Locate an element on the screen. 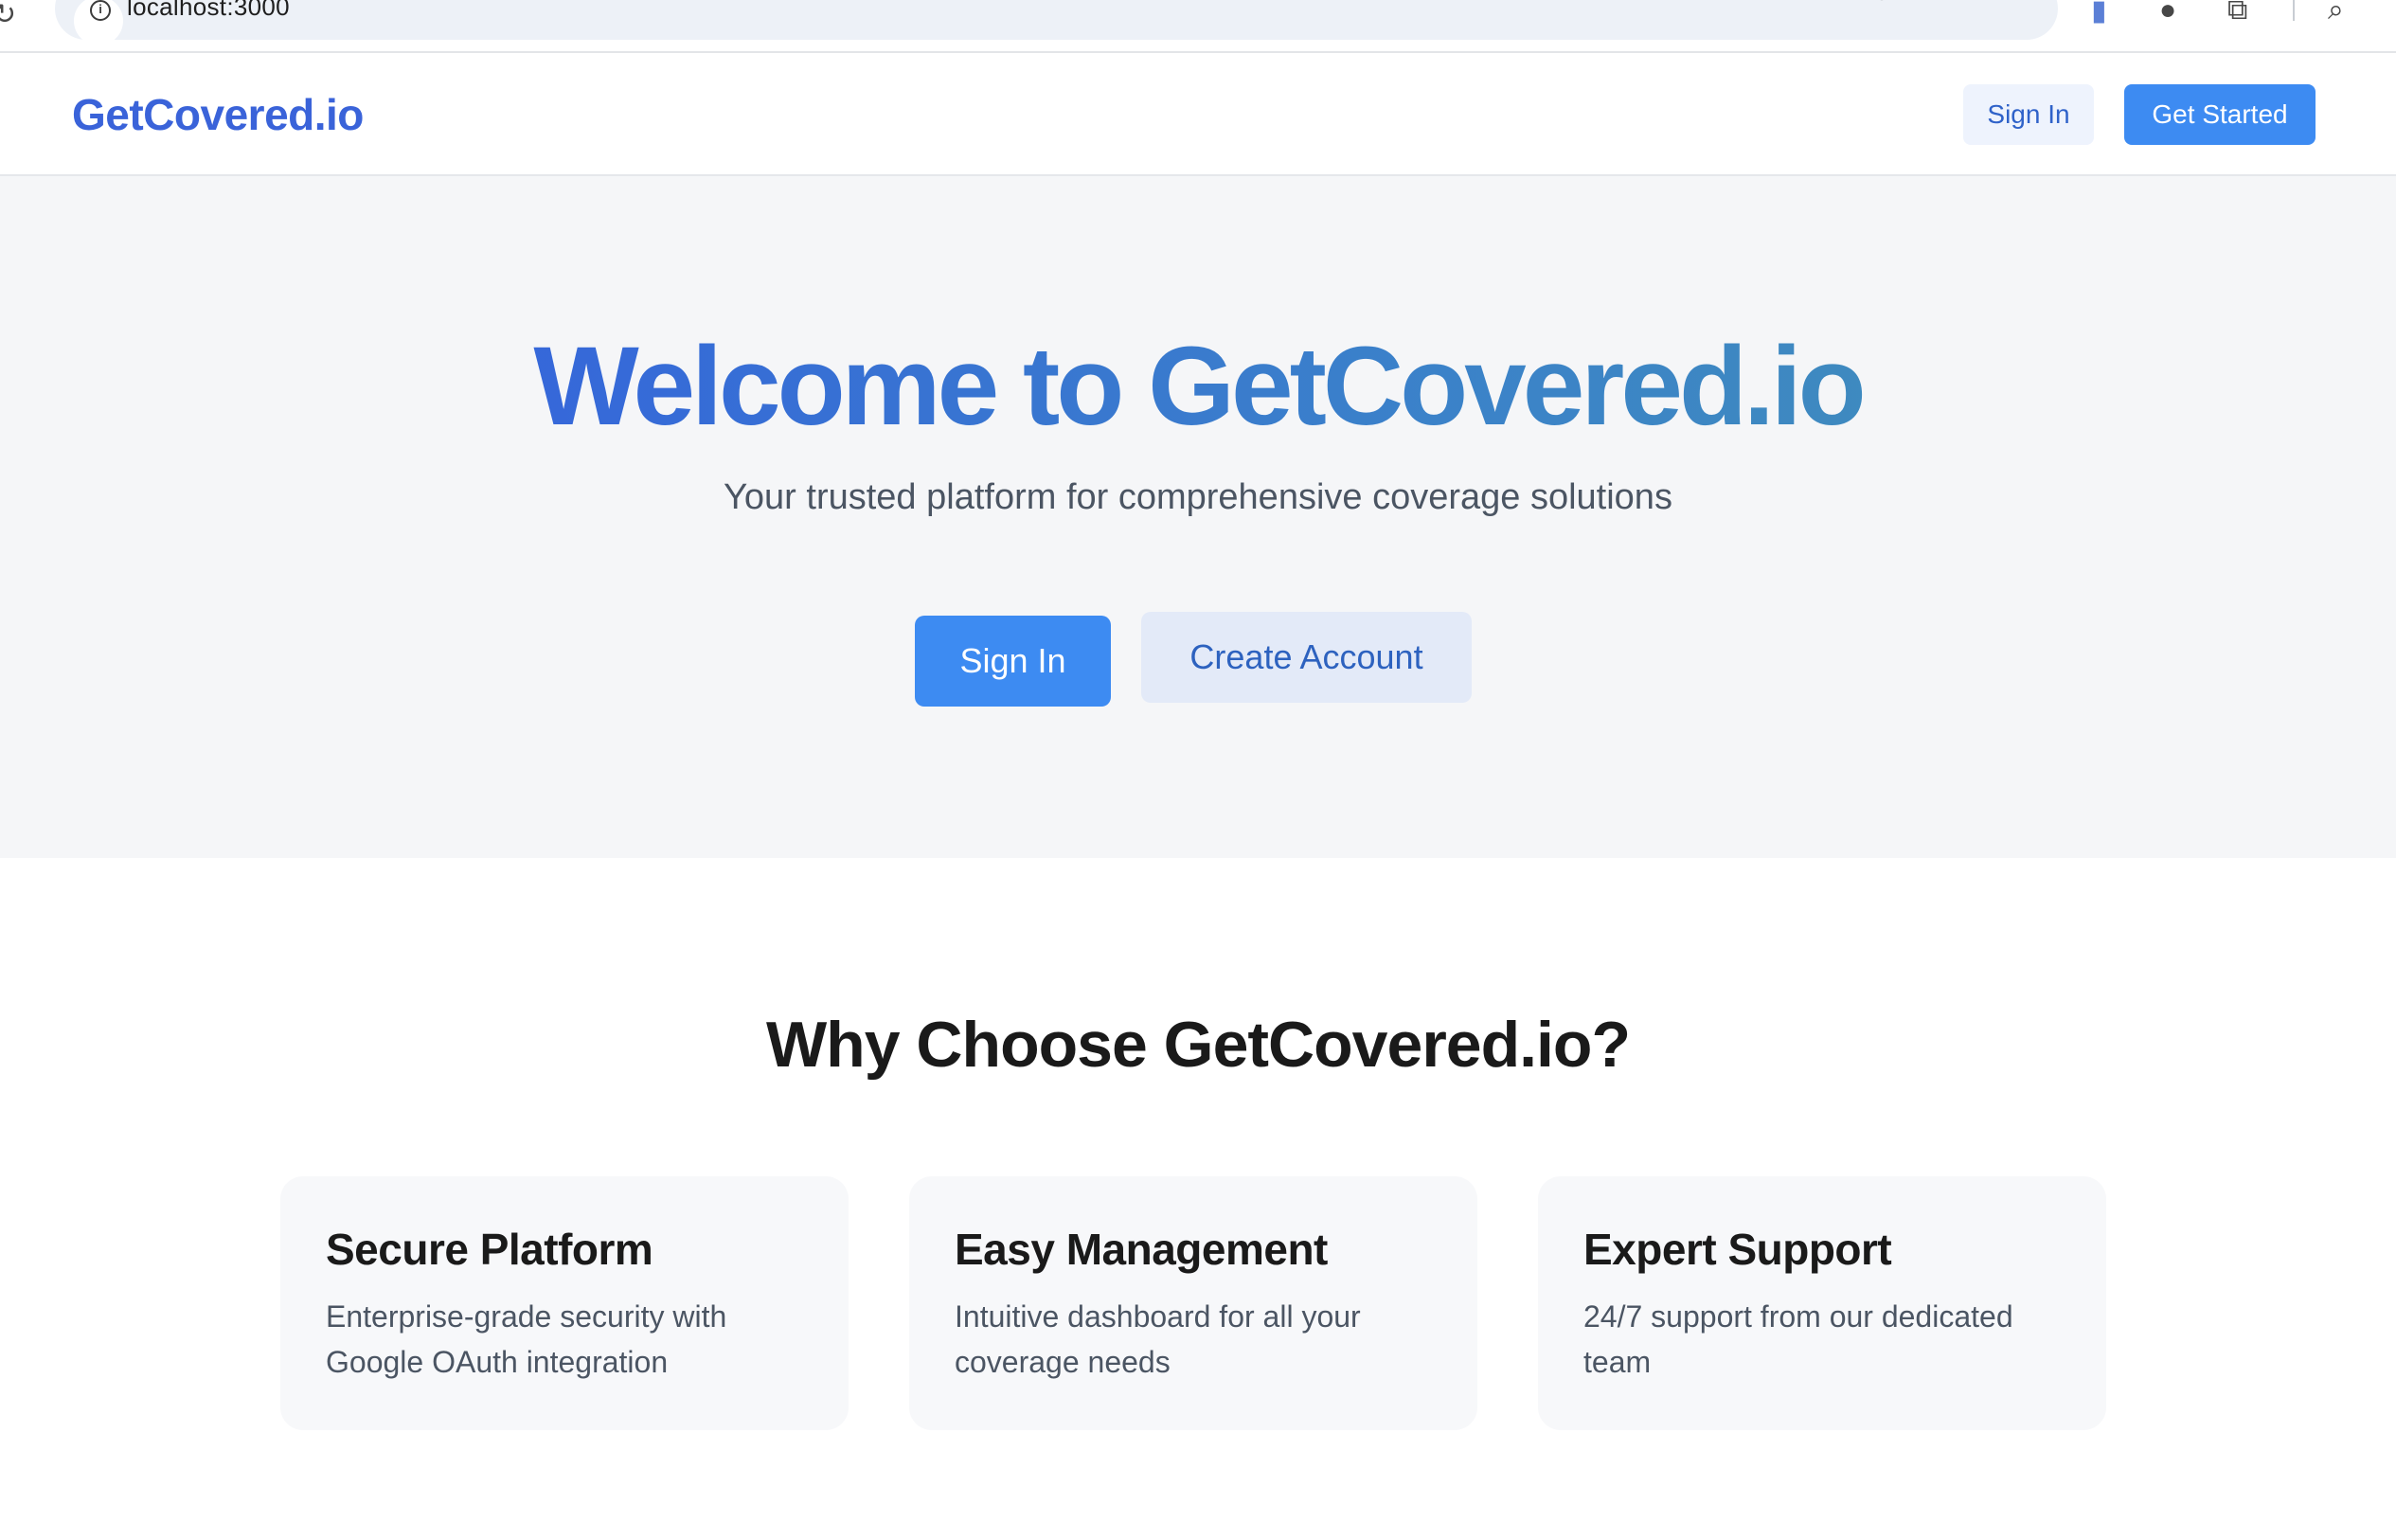  install-app-icon: ⎙ is located at coordinates (1943, 2).